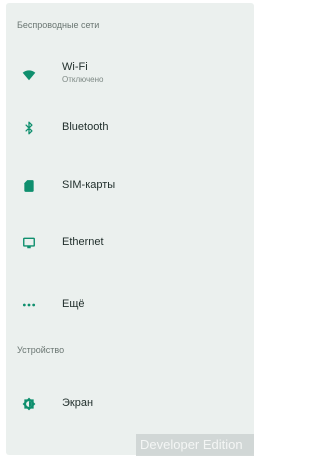 The width and height of the screenshot is (320, 459). What do you see at coordinates (83, 242) in the screenshot?
I see `settings-item-ethernet-label: Ethernet` at bounding box center [83, 242].